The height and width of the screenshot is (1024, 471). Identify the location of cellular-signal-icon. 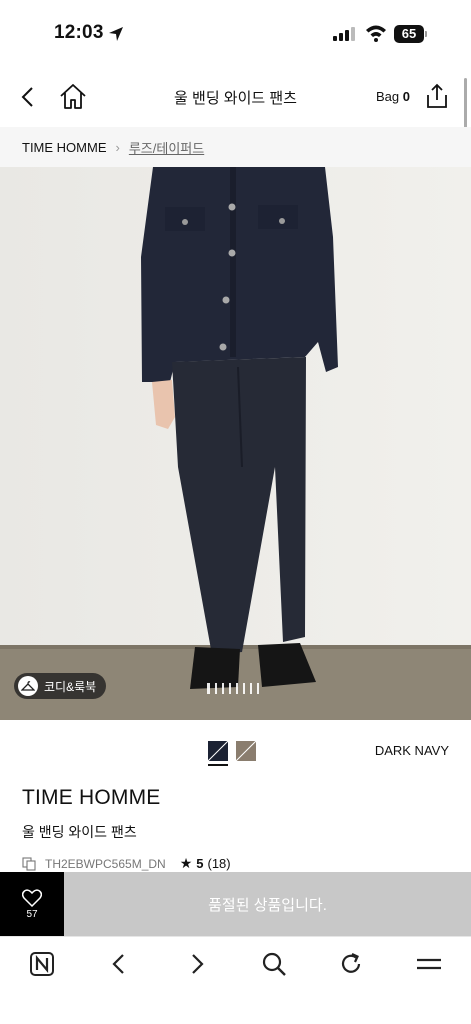
(344, 34).